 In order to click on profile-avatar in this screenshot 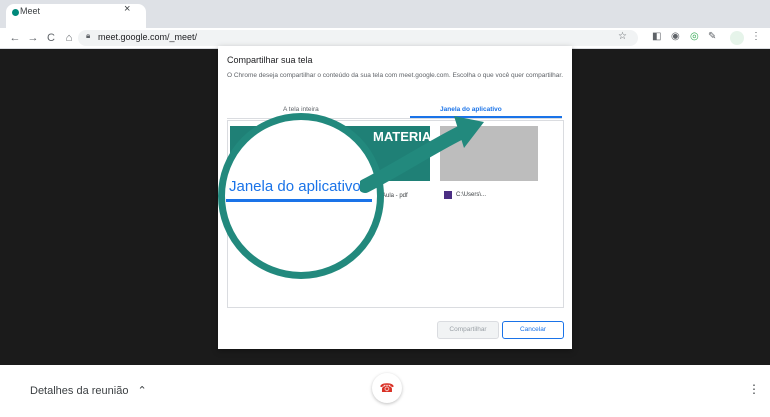, I will do `click(737, 38)`.